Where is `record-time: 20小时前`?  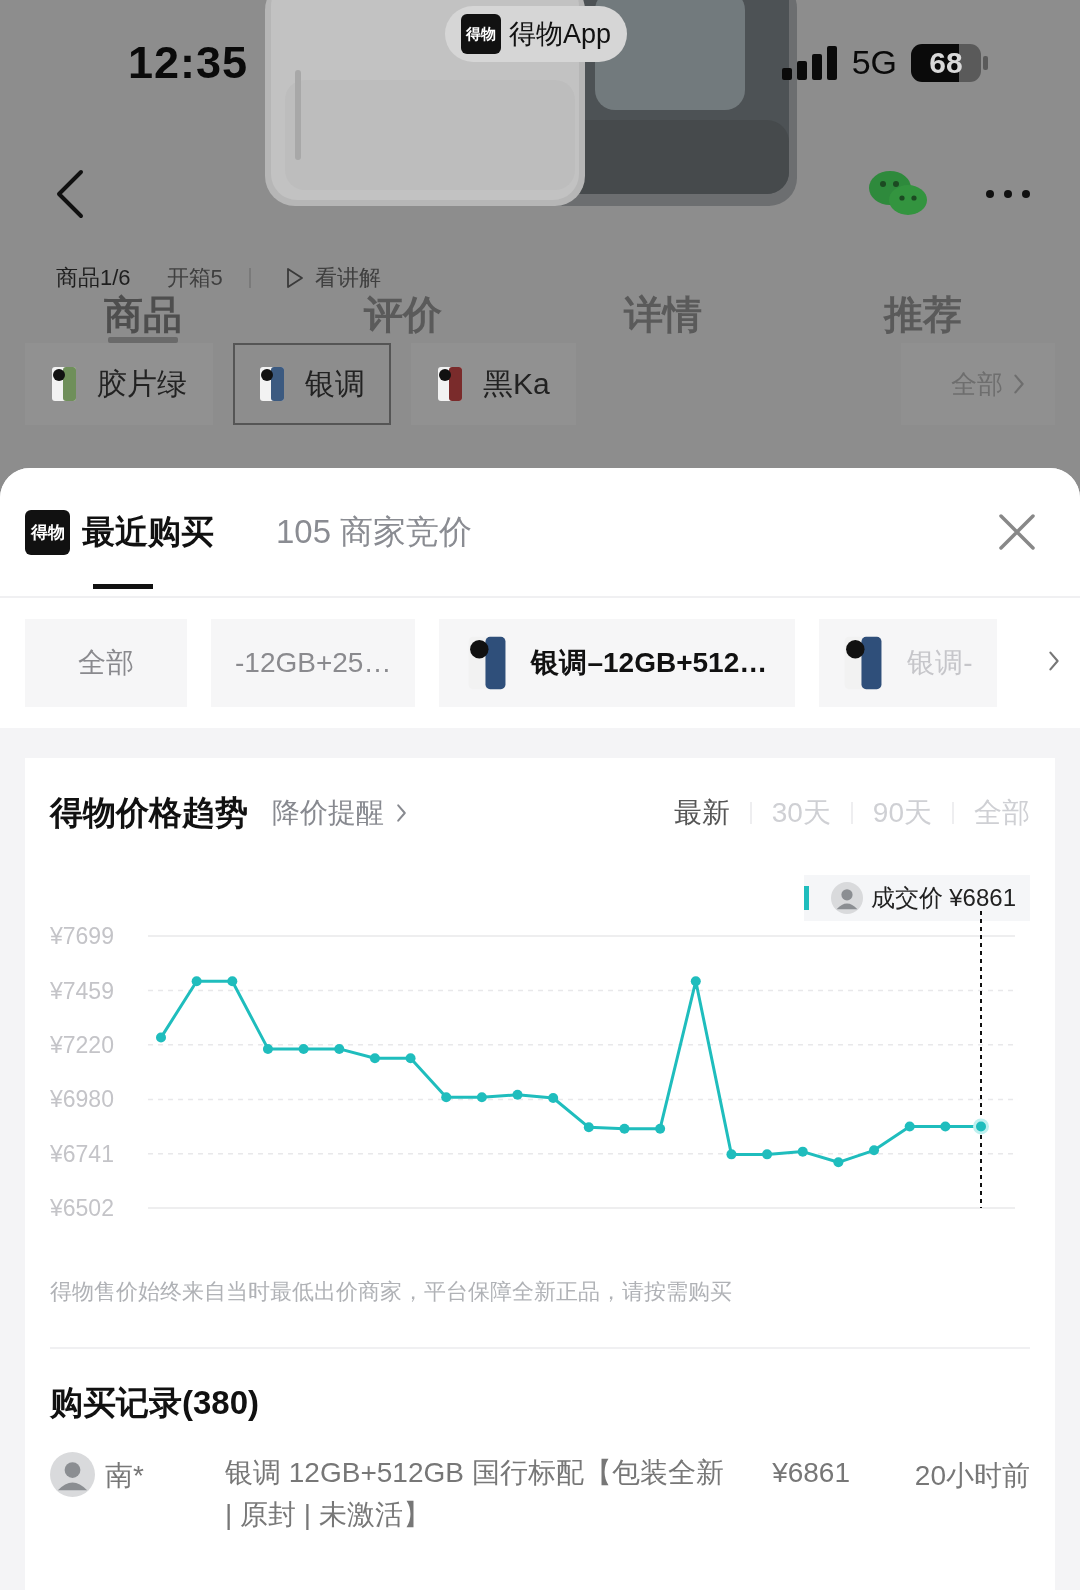
record-time: 20小时前 is located at coordinates (972, 1476).